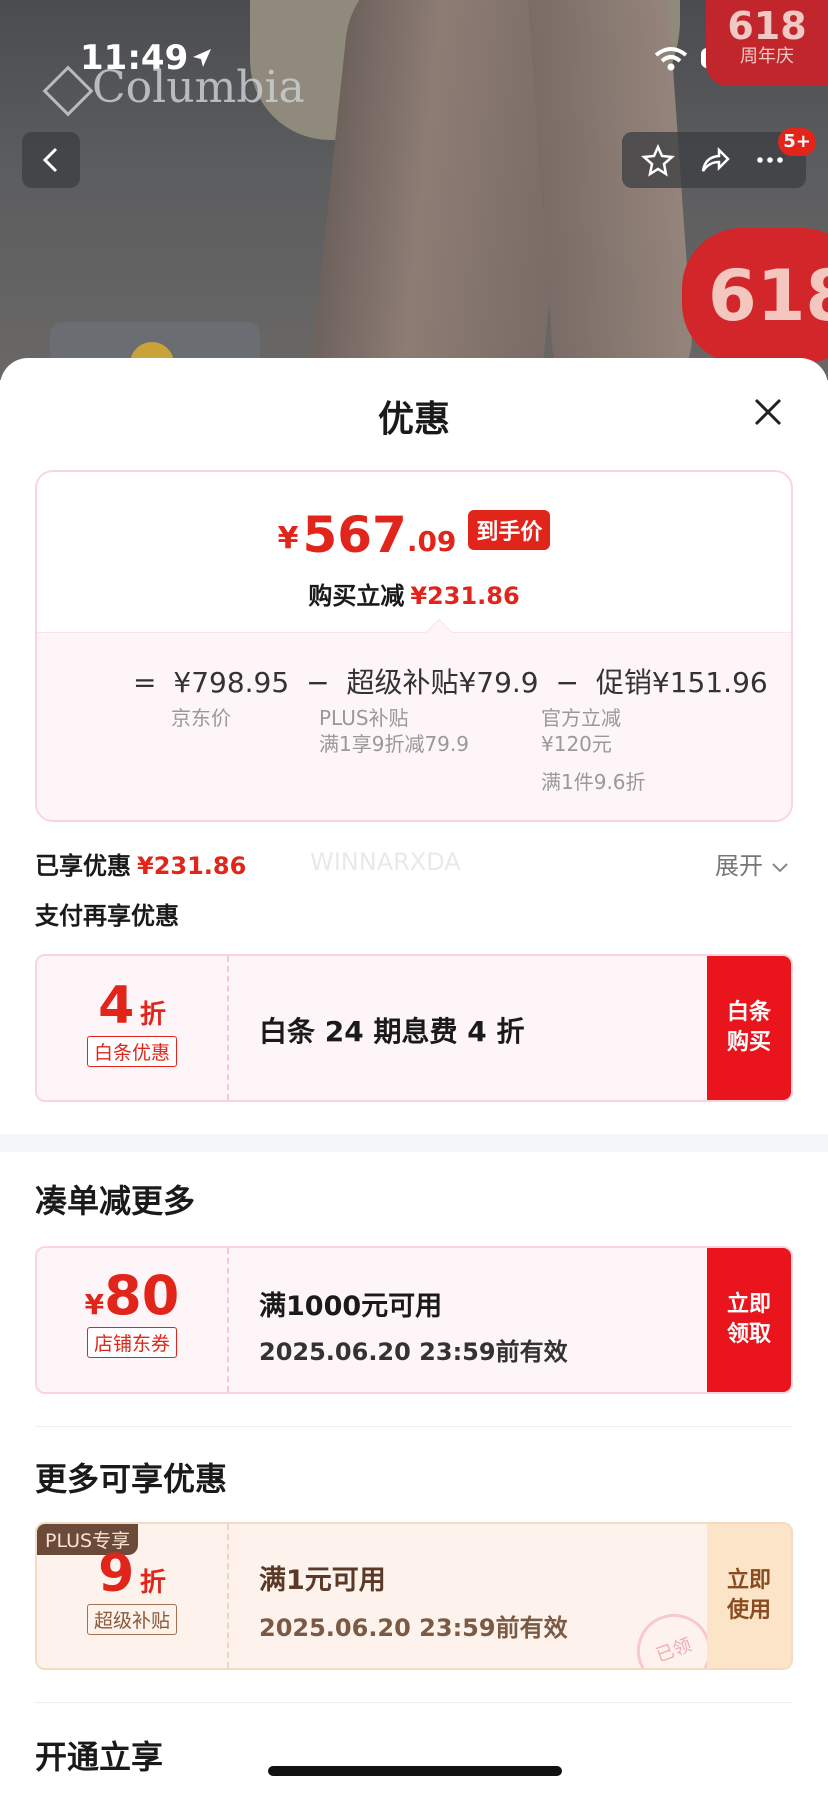 The width and height of the screenshot is (828, 1796). I want to click on final-price-tag: 到手价, so click(509, 530).